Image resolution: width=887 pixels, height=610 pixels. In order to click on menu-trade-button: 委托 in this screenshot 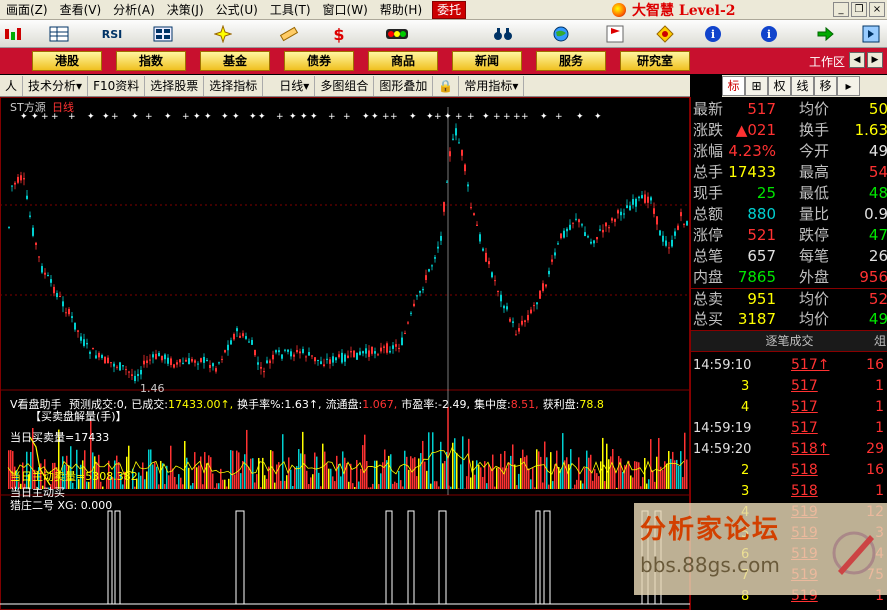, I will do `click(449, 9)`.